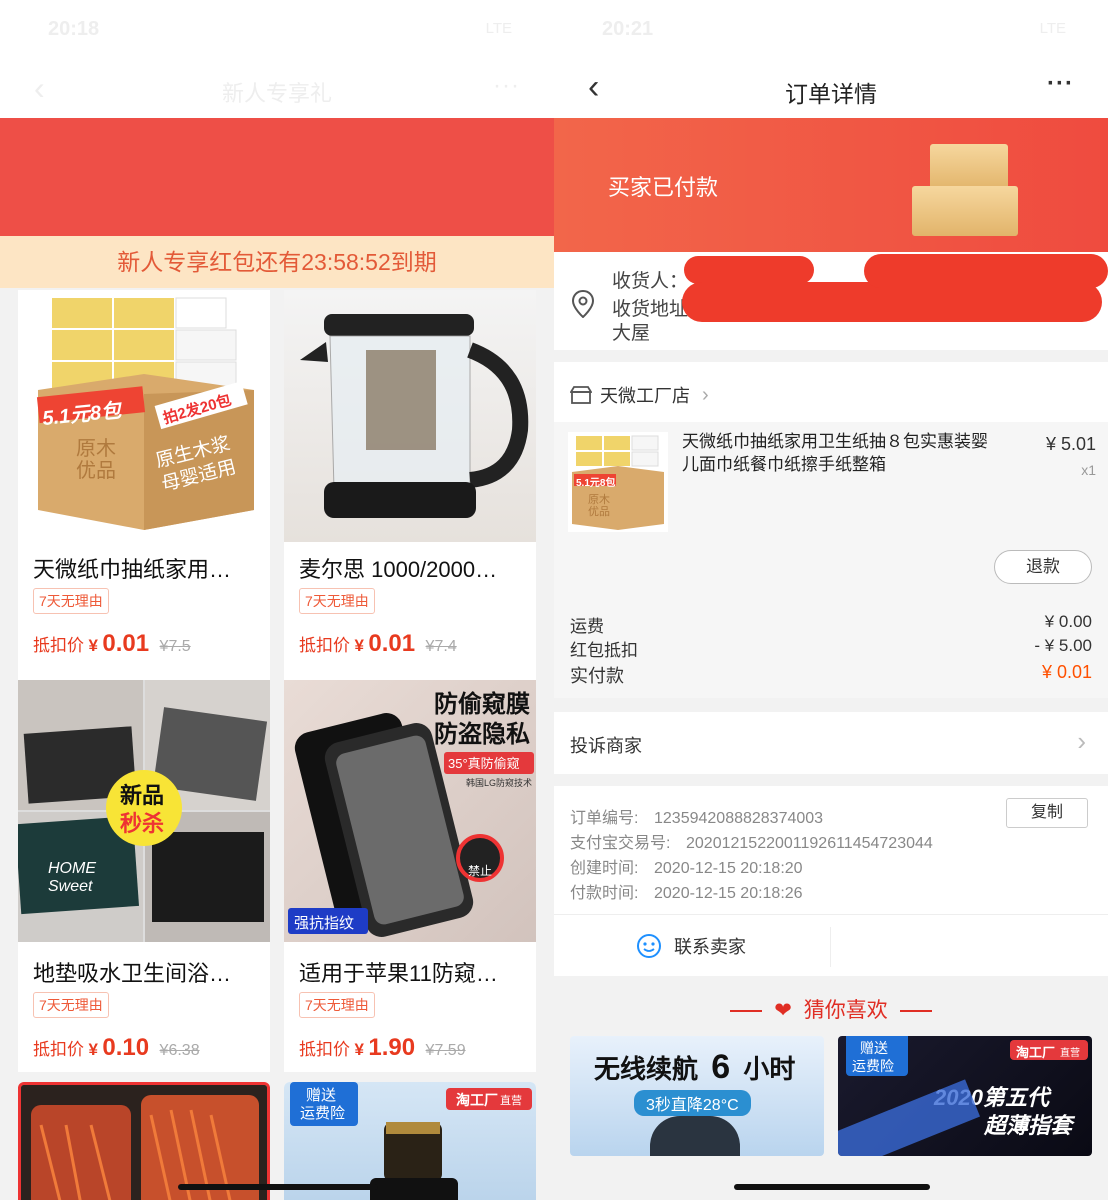  What do you see at coordinates (142, 823) in the screenshot?
I see `image-text: 秒杀` at bounding box center [142, 823].